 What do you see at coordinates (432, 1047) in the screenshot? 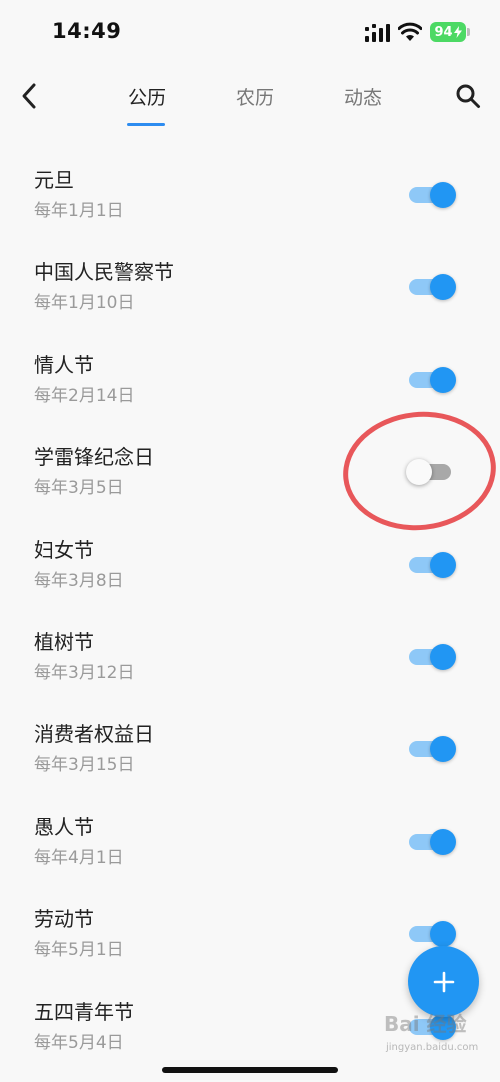
I see `watermark-url: jingyan.baidu.com` at bounding box center [432, 1047].